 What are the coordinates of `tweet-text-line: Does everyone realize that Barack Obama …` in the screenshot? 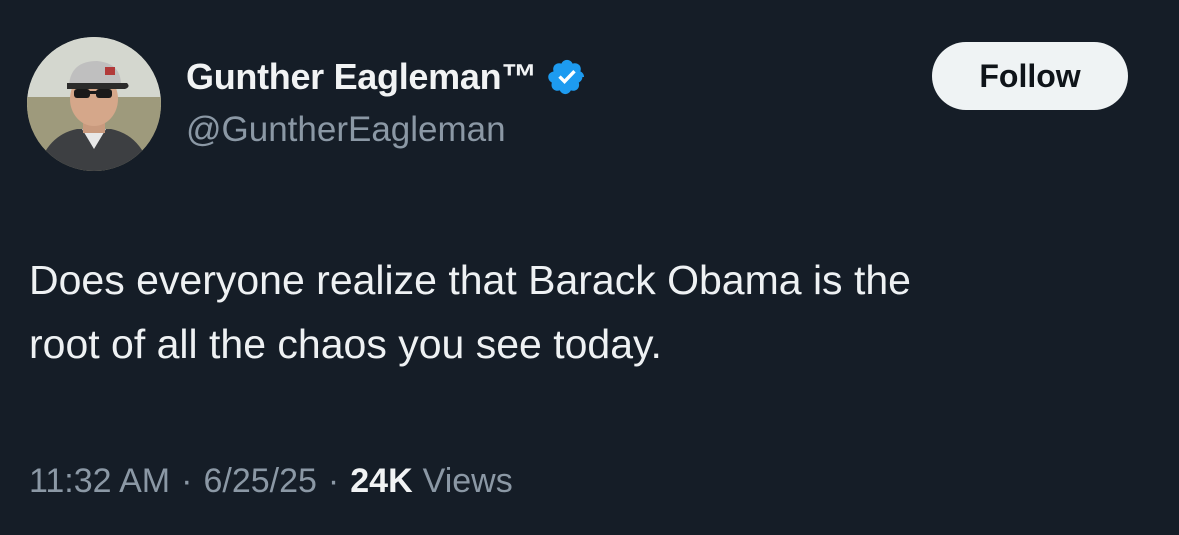 It's located at (470, 280).